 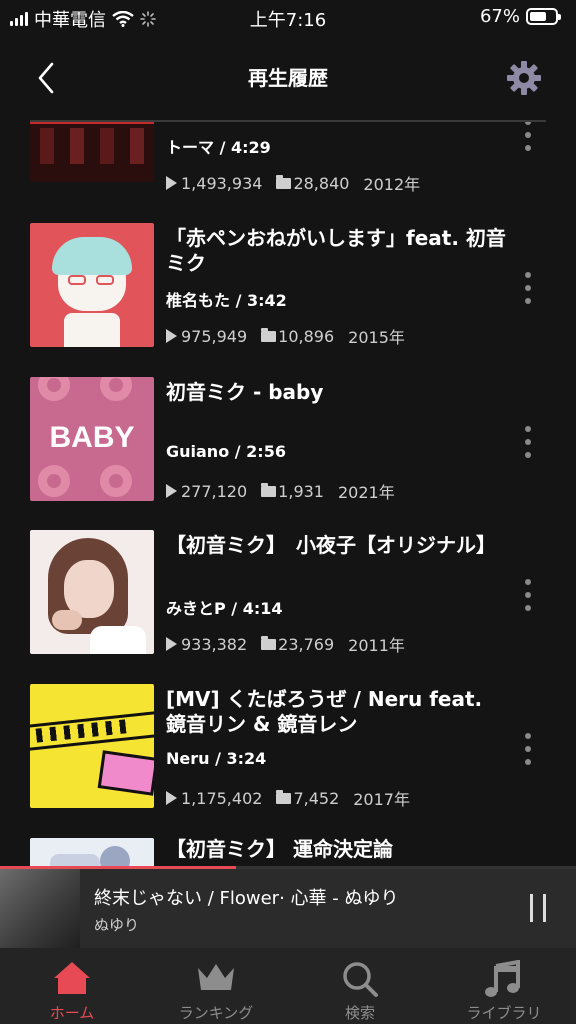 What do you see at coordinates (502, 978) in the screenshot?
I see `music-note-icon` at bounding box center [502, 978].